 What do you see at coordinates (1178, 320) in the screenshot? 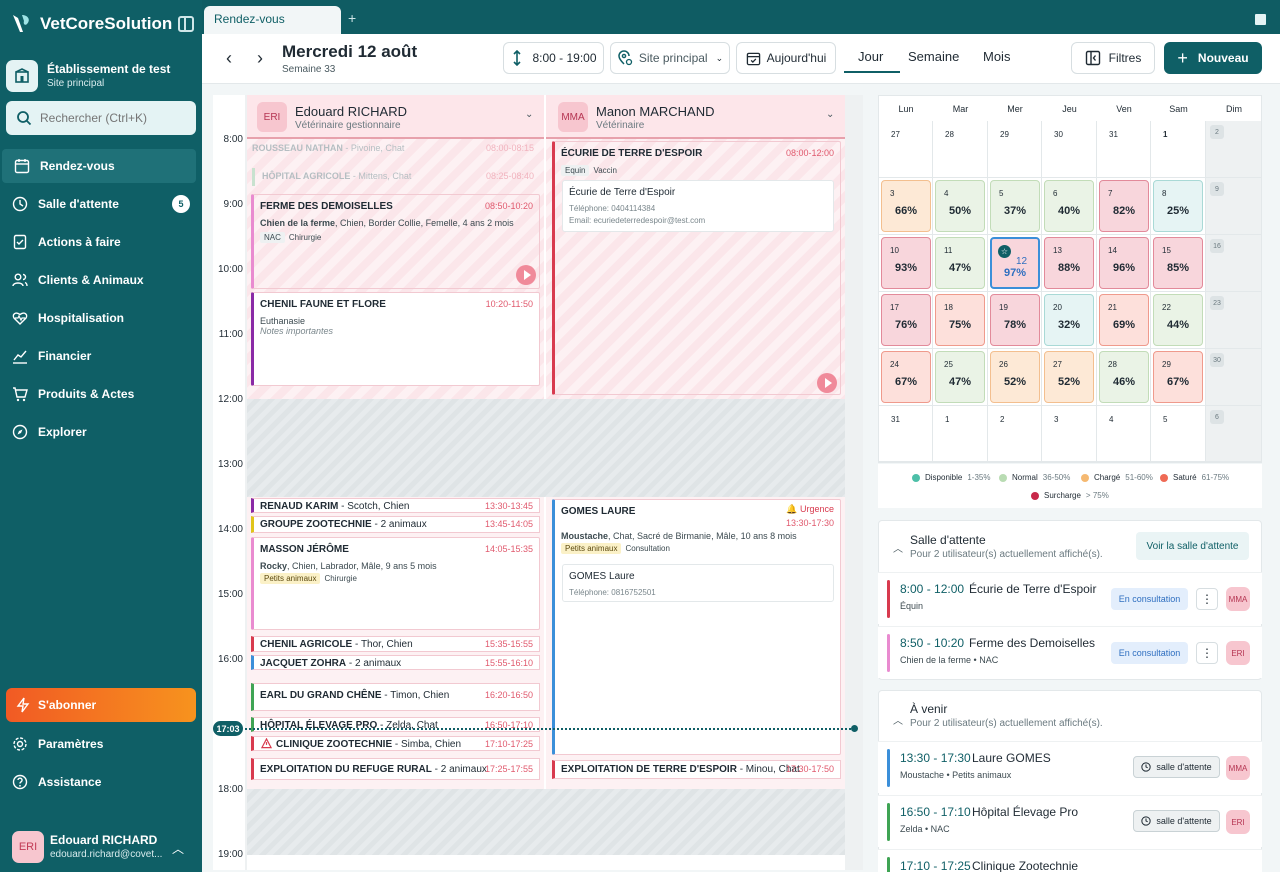
I see `calendar-day-cell: 22 44%` at bounding box center [1178, 320].